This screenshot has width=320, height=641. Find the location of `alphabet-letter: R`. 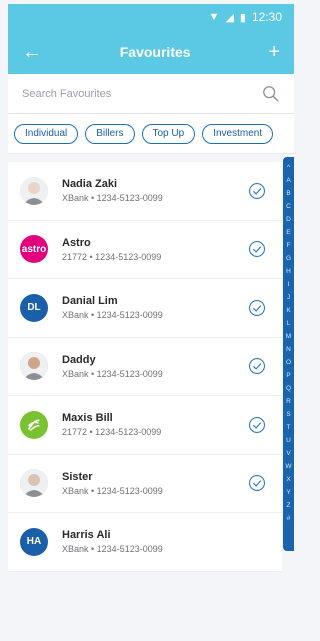

alphabet-letter: R is located at coordinates (288, 401).